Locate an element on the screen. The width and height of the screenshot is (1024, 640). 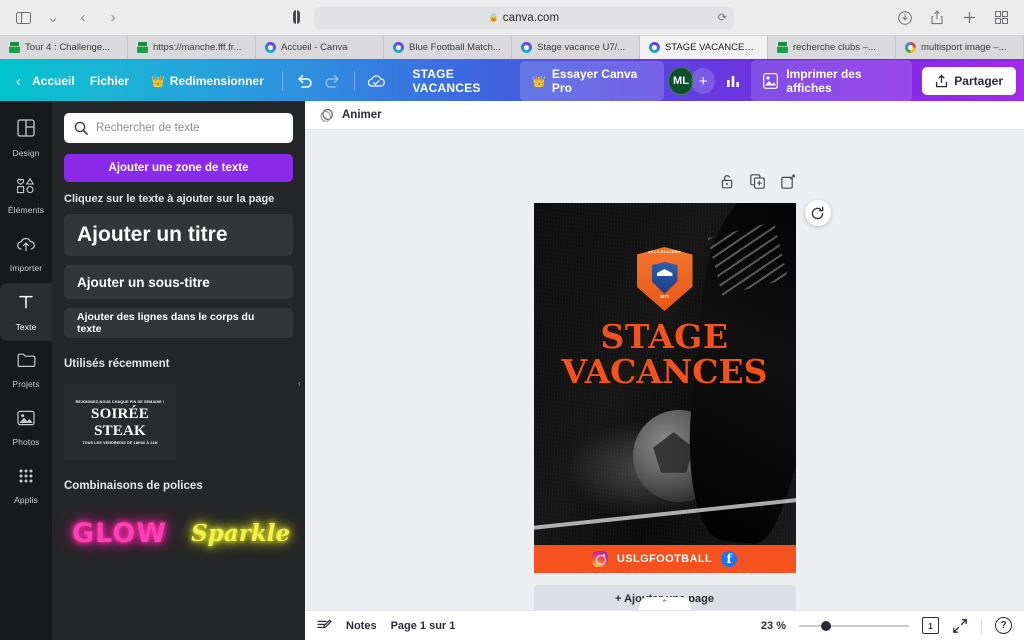
share-button: Partager is located at coordinates (969, 81).